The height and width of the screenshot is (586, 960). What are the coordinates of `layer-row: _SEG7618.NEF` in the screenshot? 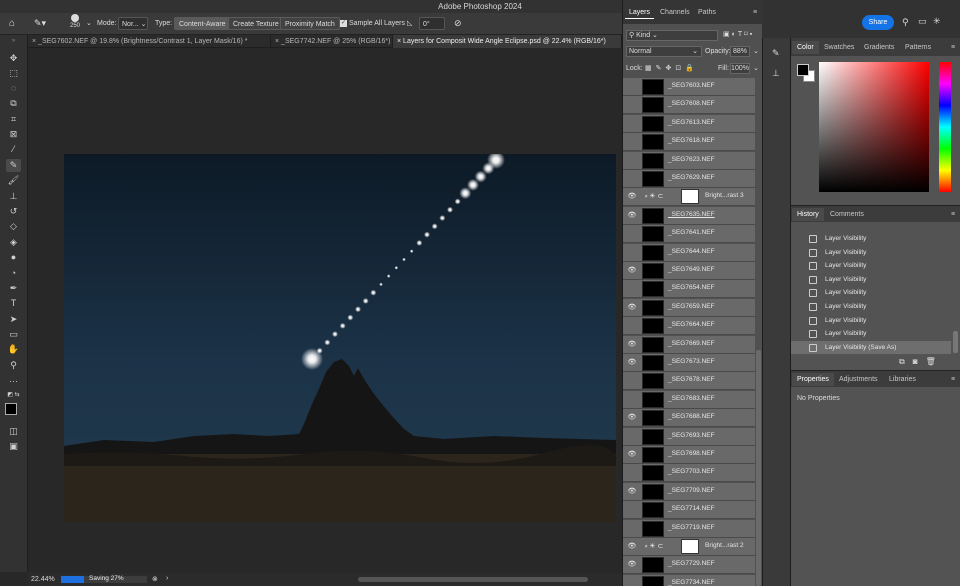 It's located at (689, 142).